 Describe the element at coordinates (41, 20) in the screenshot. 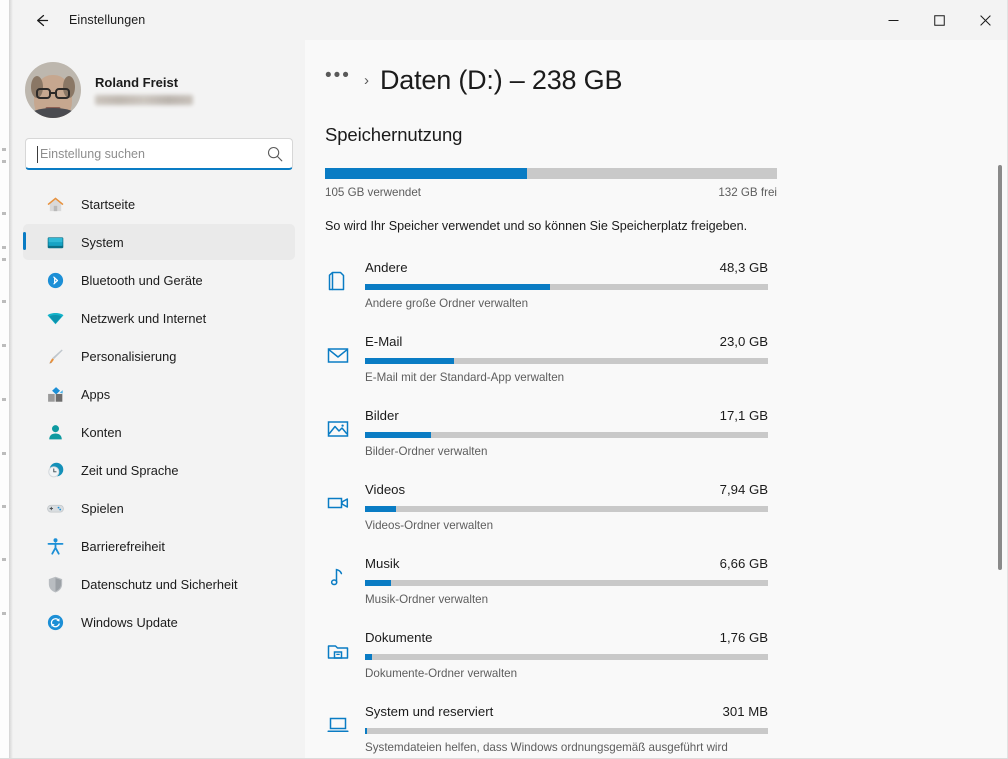

I see `back-button` at that location.